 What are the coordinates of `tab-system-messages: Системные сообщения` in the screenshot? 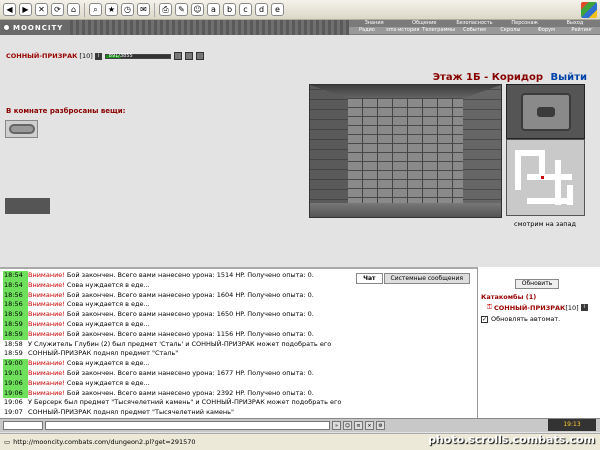 It's located at (426, 278).